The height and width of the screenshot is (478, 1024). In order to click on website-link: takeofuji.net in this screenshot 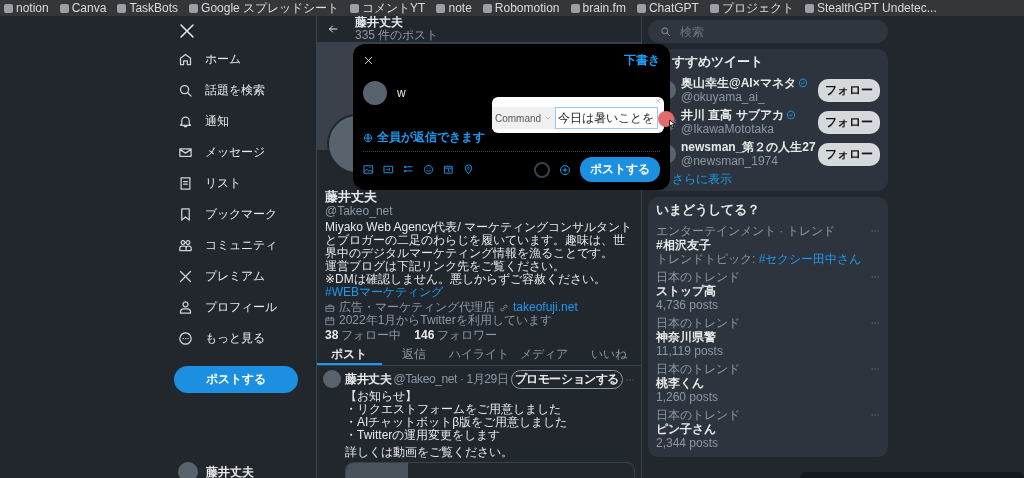, I will do `click(545, 307)`.